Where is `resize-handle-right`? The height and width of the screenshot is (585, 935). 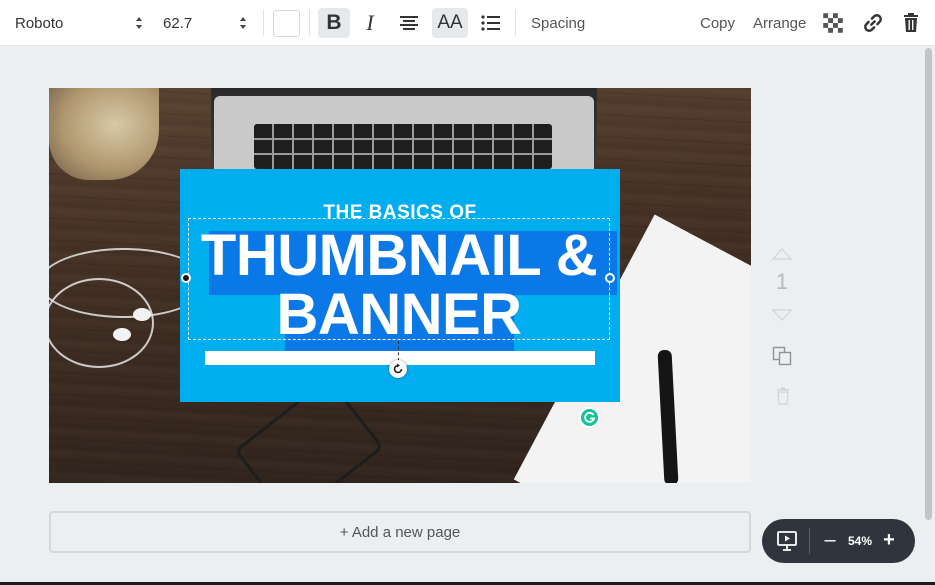 resize-handle-right is located at coordinates (610, 278).